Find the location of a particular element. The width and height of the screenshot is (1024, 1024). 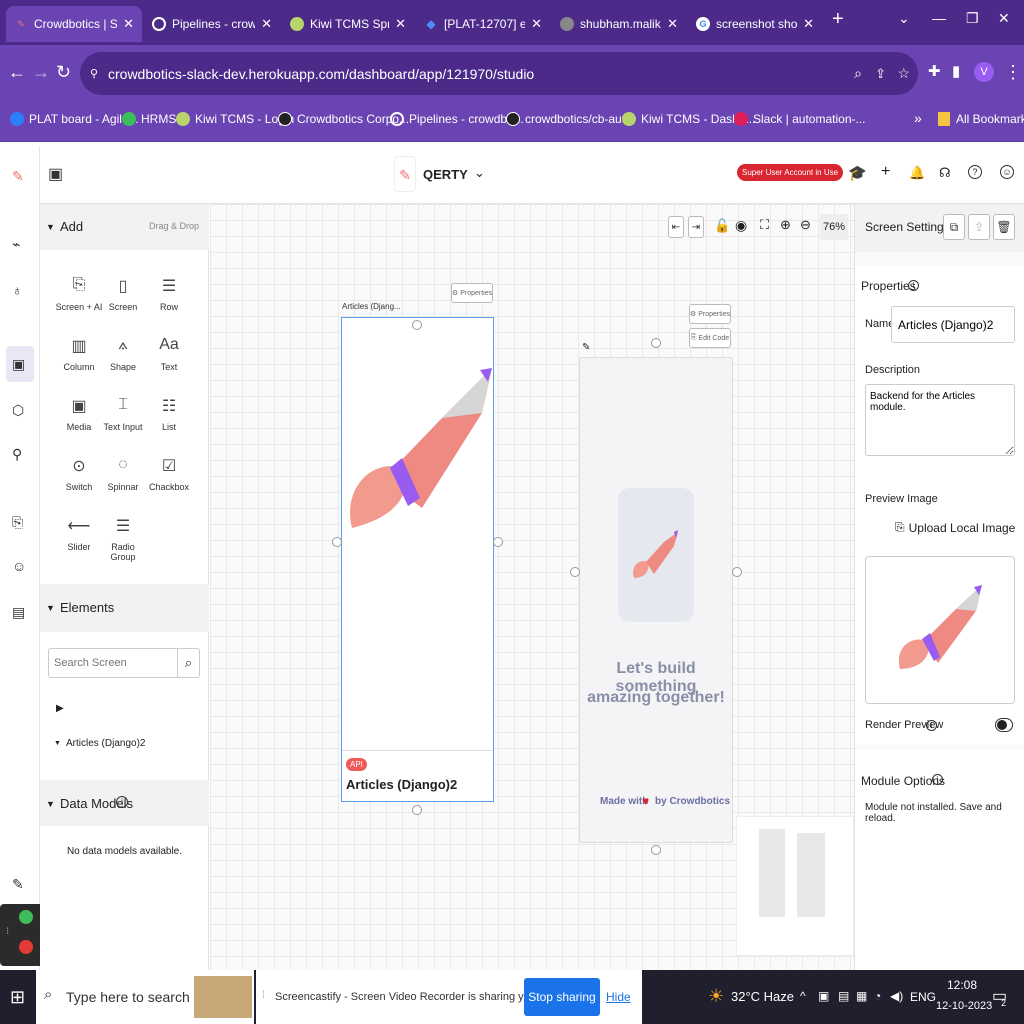

academy-icon: 🎓 is located at coordinates (857, 173).